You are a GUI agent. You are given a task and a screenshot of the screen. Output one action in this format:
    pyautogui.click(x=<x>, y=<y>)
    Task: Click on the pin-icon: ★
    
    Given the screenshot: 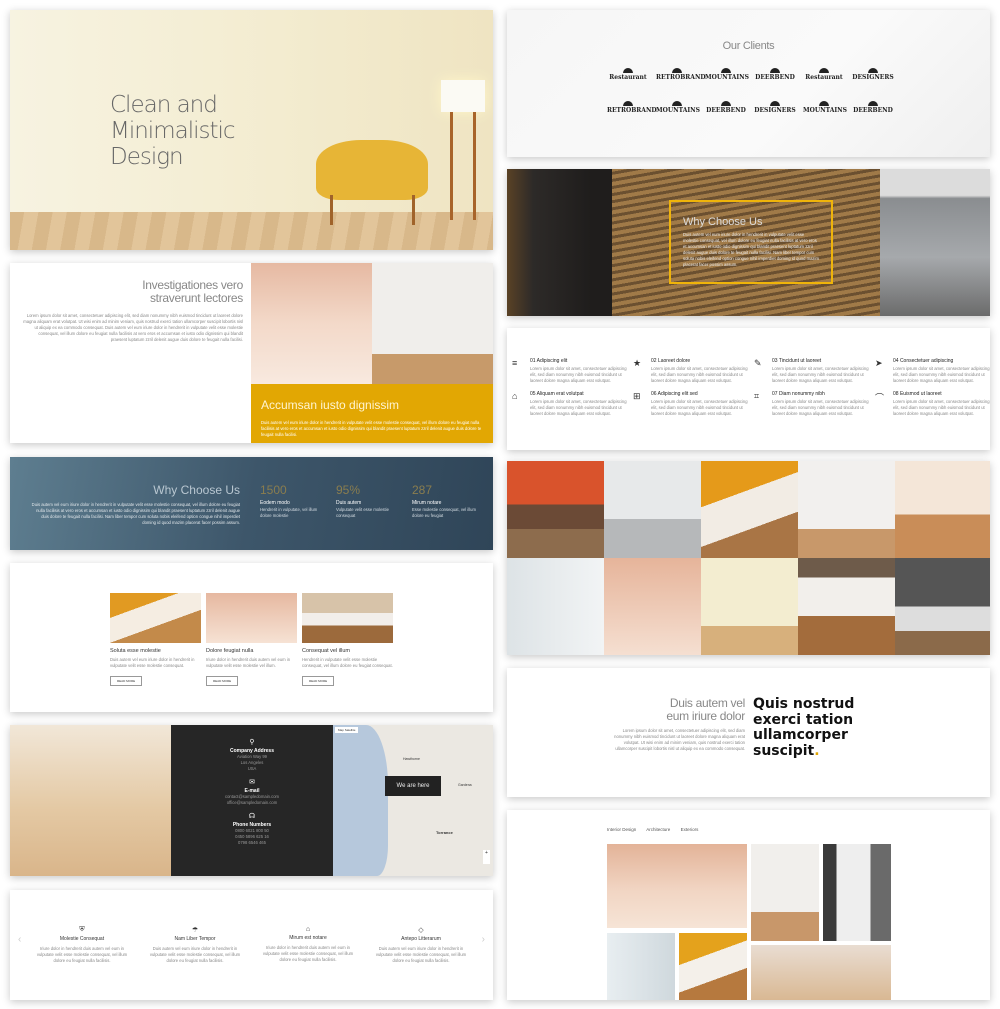 What is the action you would take?
    pyautogui.click(x=637, y=363)
    